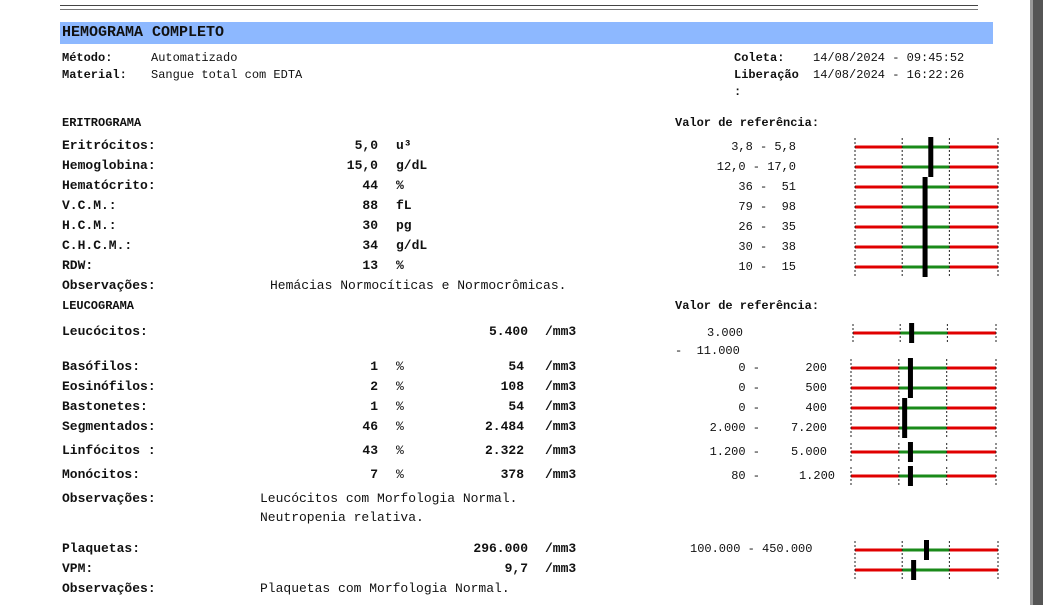  I want to click on plaquetas-gauge, so click(926, 550).